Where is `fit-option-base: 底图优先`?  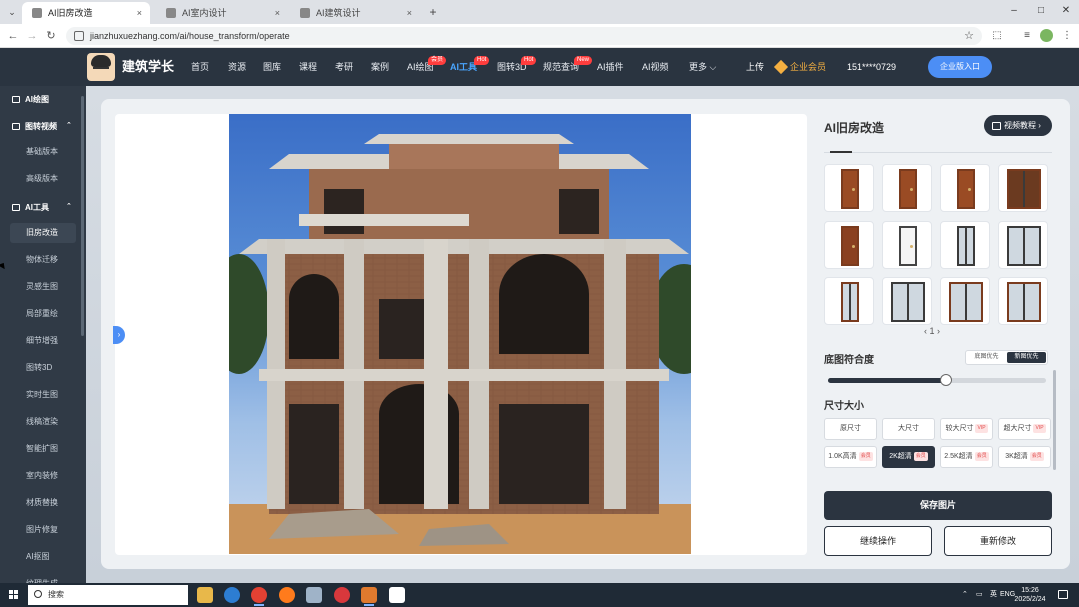 fit-option-base: 底图优先 is located at coordinates (986, 357).